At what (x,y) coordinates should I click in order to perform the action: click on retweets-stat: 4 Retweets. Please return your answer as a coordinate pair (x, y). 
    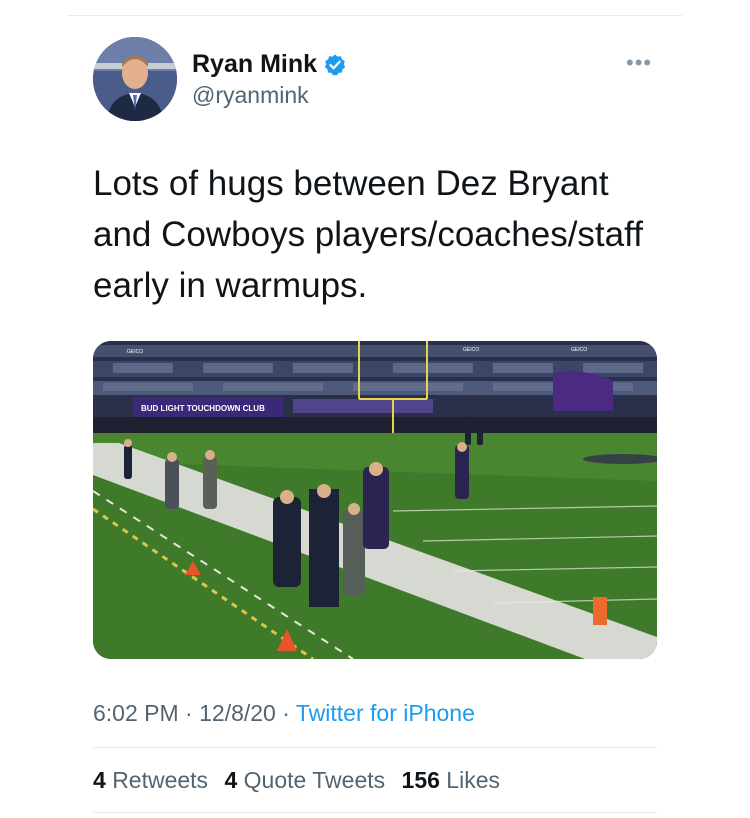
    Looking at the image, I should click on (153, 780).